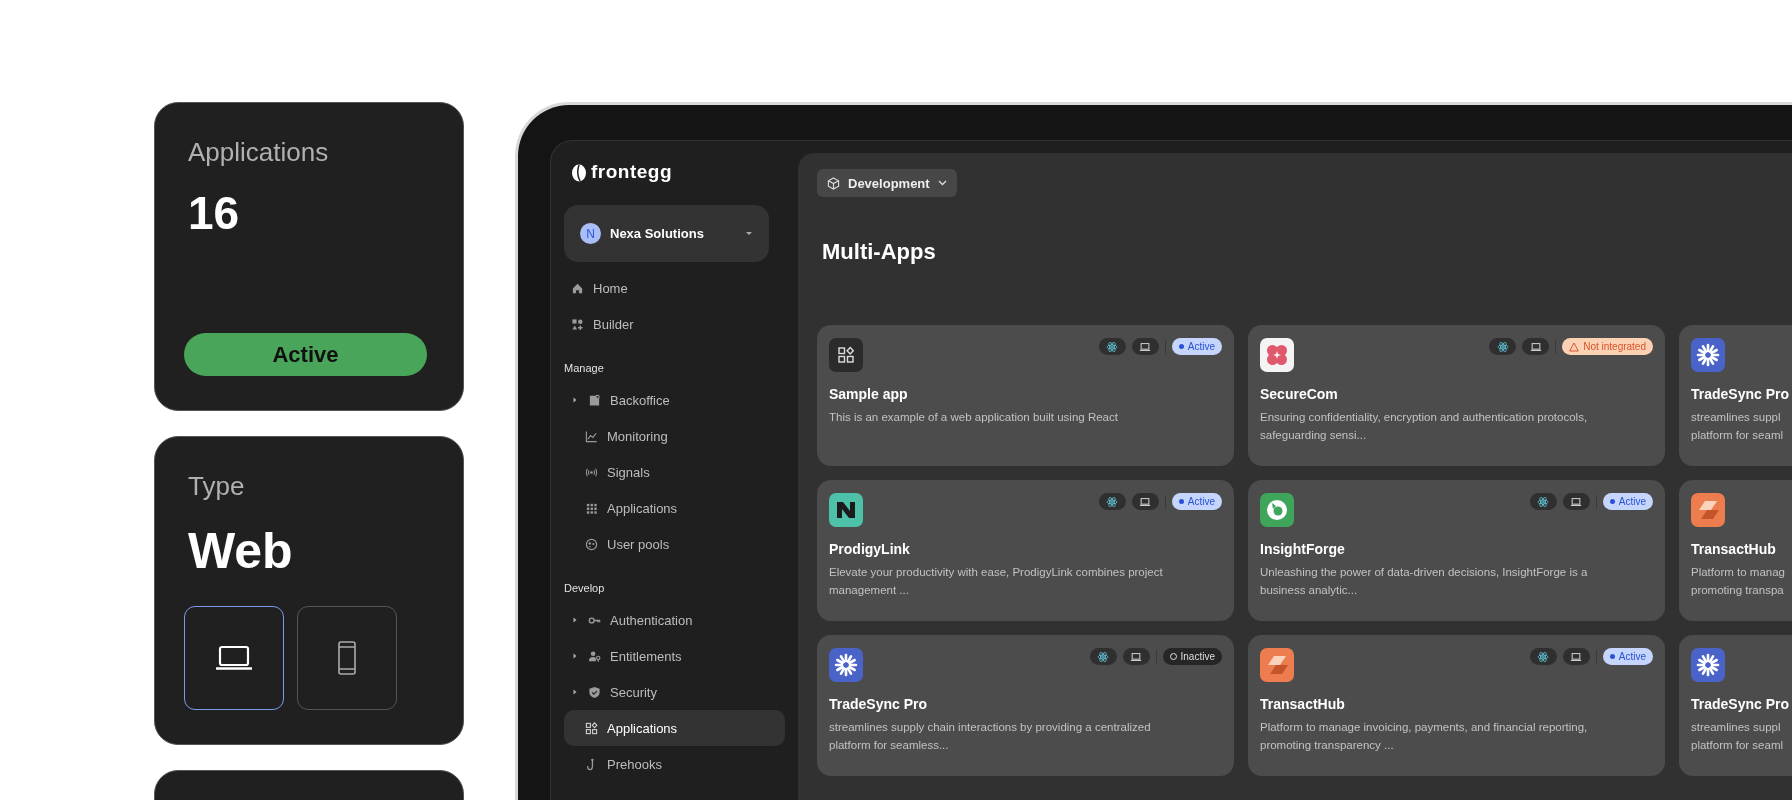 The height and width of the screenshot is (800, 1792). I want to click on section-heading: Manage, so click(584, 368).